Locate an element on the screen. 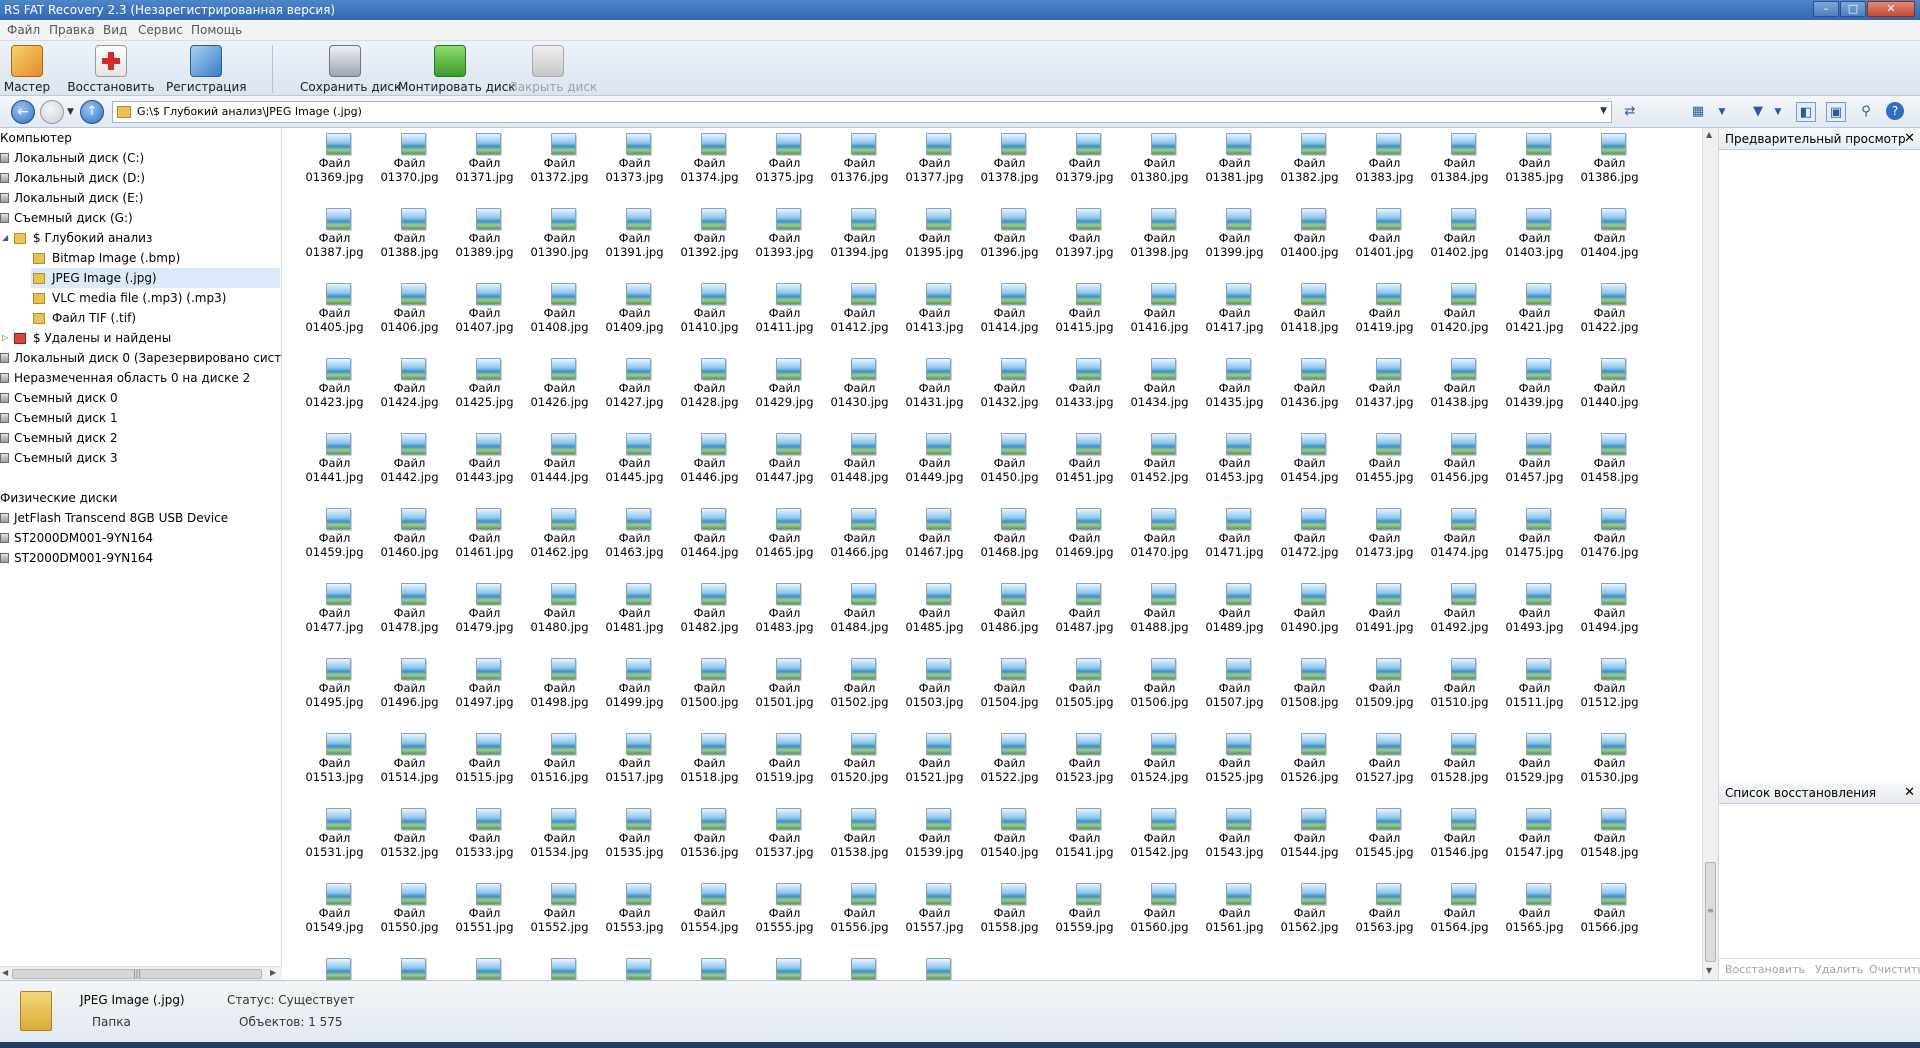  file-item: Файл 01434.jpg is located at coordinates (1159, 371).